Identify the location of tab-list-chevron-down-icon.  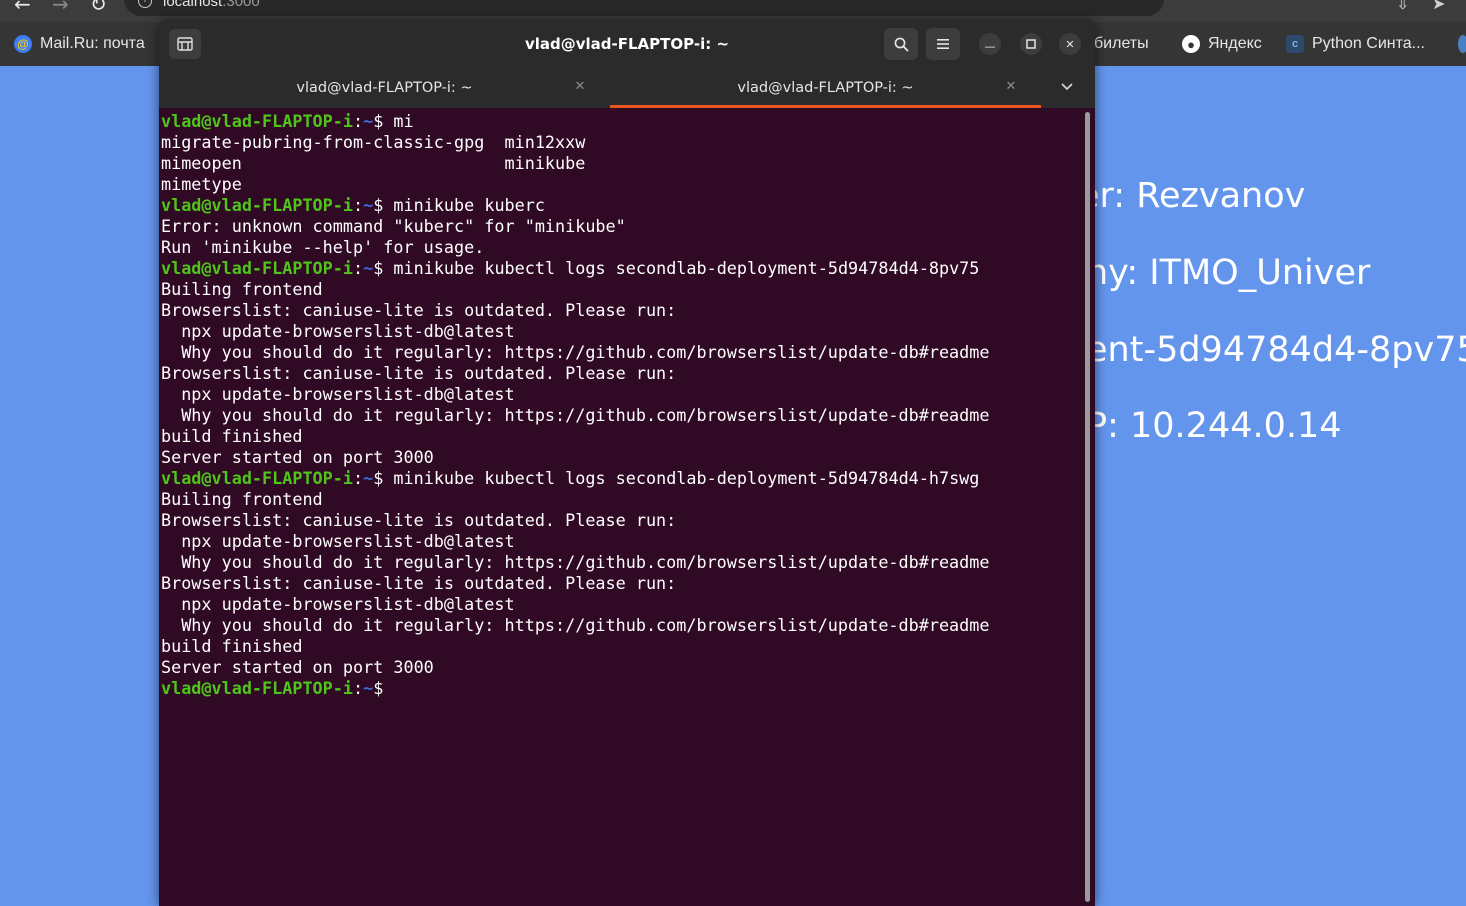
(1067, 87).